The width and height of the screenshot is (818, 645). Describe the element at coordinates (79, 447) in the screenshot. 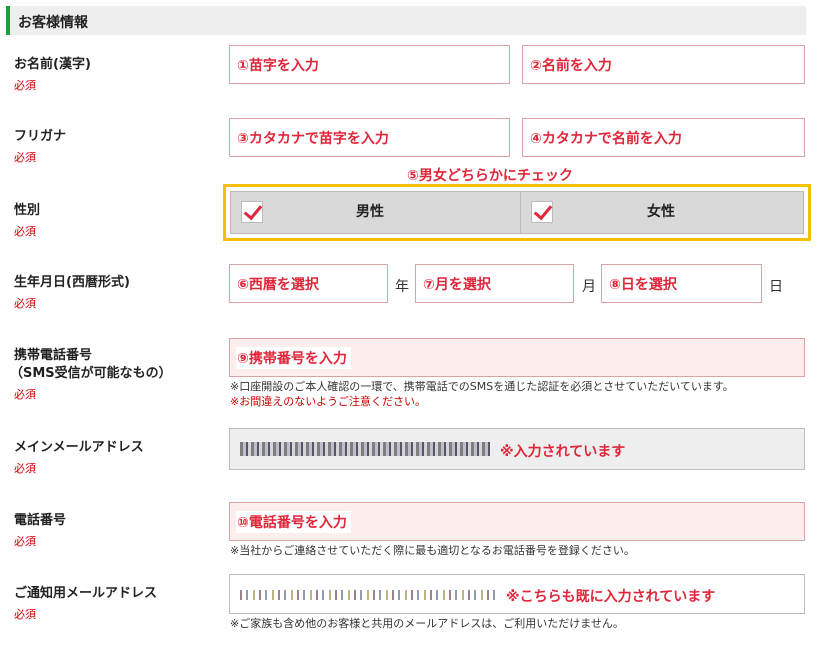

I see `main-email-label: メインメールアドレス` at that location.